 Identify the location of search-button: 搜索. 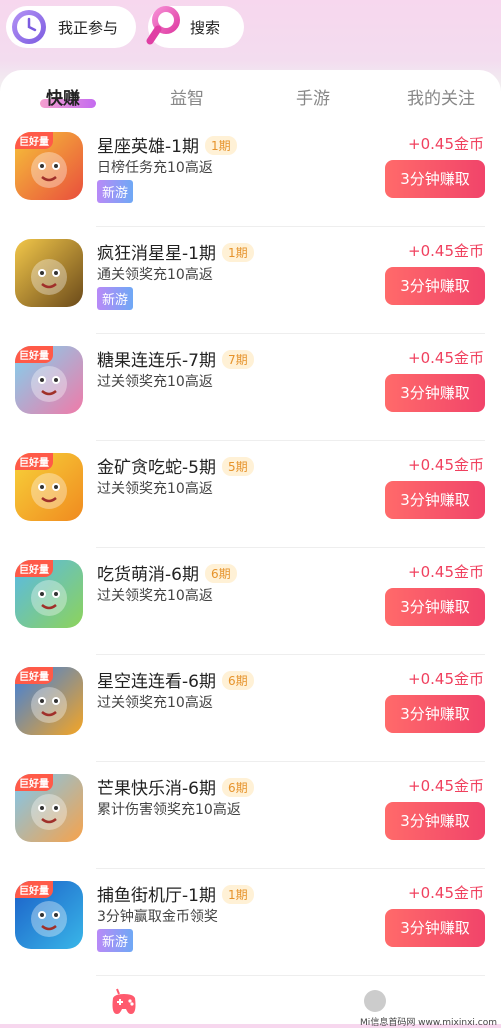
(195, 27).